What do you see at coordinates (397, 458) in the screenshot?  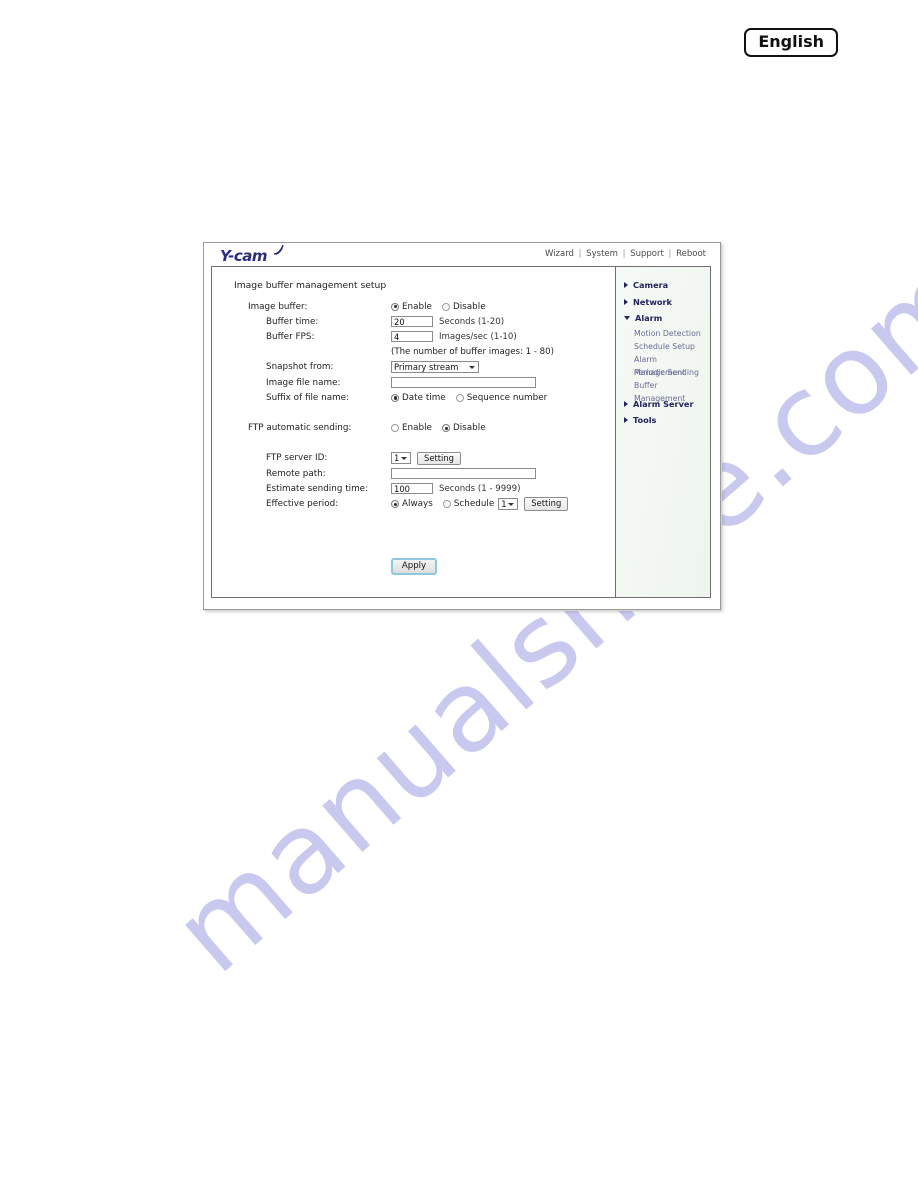 I see `ftp-server-id-value: 1` at bounding box center [397, 458].